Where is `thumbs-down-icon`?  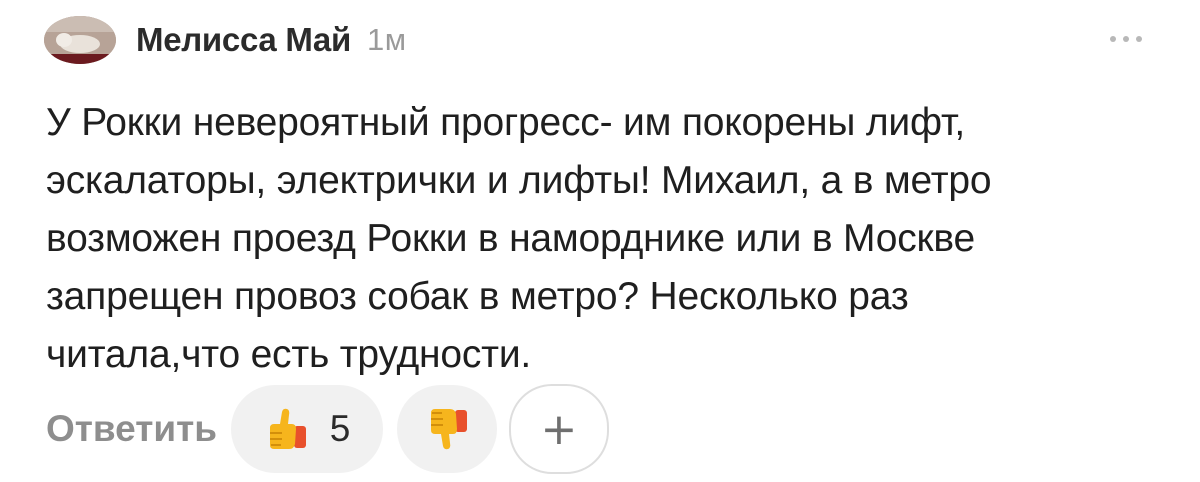
thumbs-down-icon is located at coordinates (447, 429).